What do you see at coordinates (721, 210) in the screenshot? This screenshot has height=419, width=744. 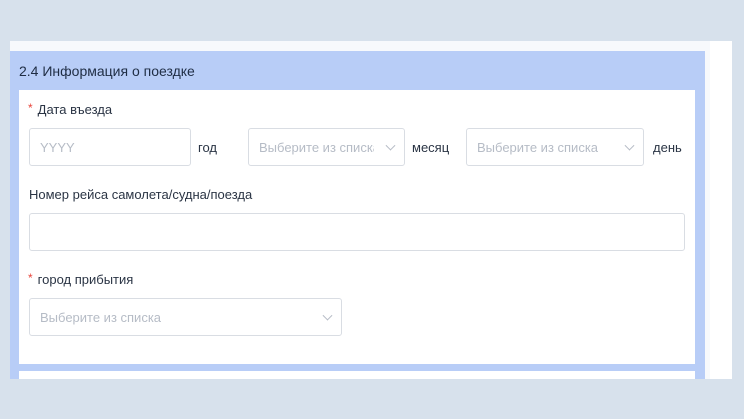 I see `scroll-area` at bounding box center [721, 210].